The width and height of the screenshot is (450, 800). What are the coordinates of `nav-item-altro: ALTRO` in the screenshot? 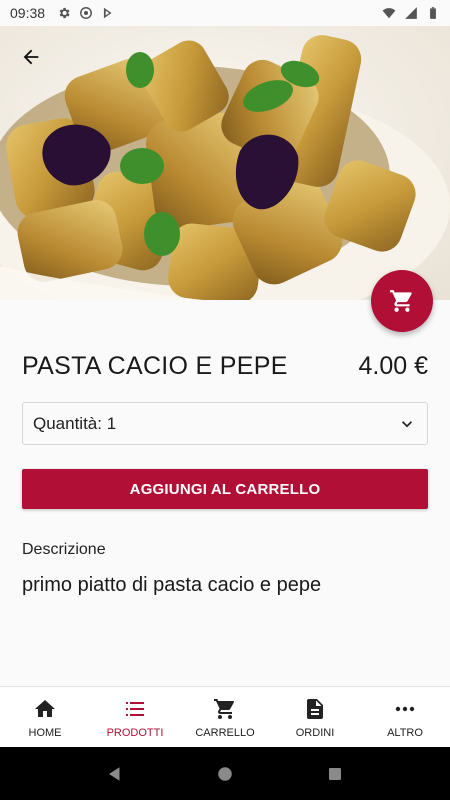 It's located at (405, 717).